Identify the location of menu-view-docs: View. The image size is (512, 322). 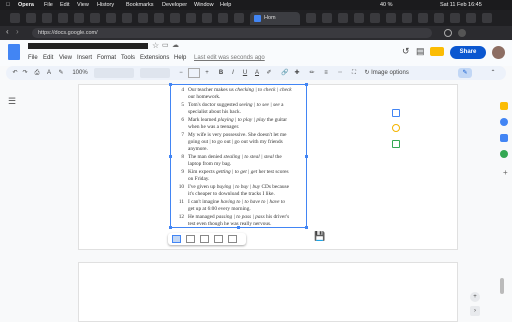
(65, 58).